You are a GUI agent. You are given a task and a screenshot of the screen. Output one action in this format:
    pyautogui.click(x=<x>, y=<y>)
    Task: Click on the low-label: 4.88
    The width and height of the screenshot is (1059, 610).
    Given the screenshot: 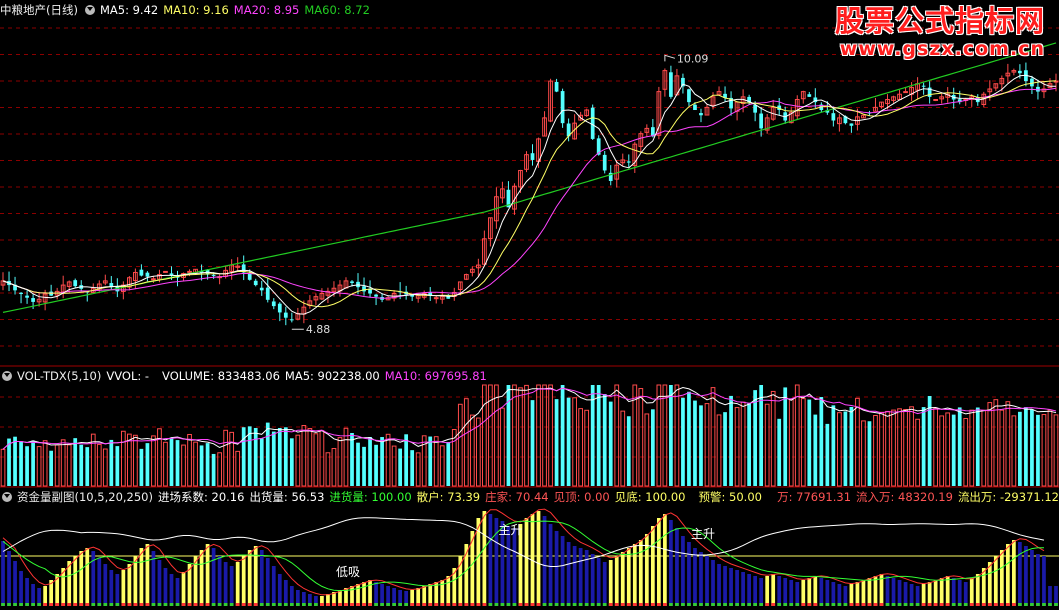 What is the action you would take?
    pyautogui.click(x=318, y=329)
    